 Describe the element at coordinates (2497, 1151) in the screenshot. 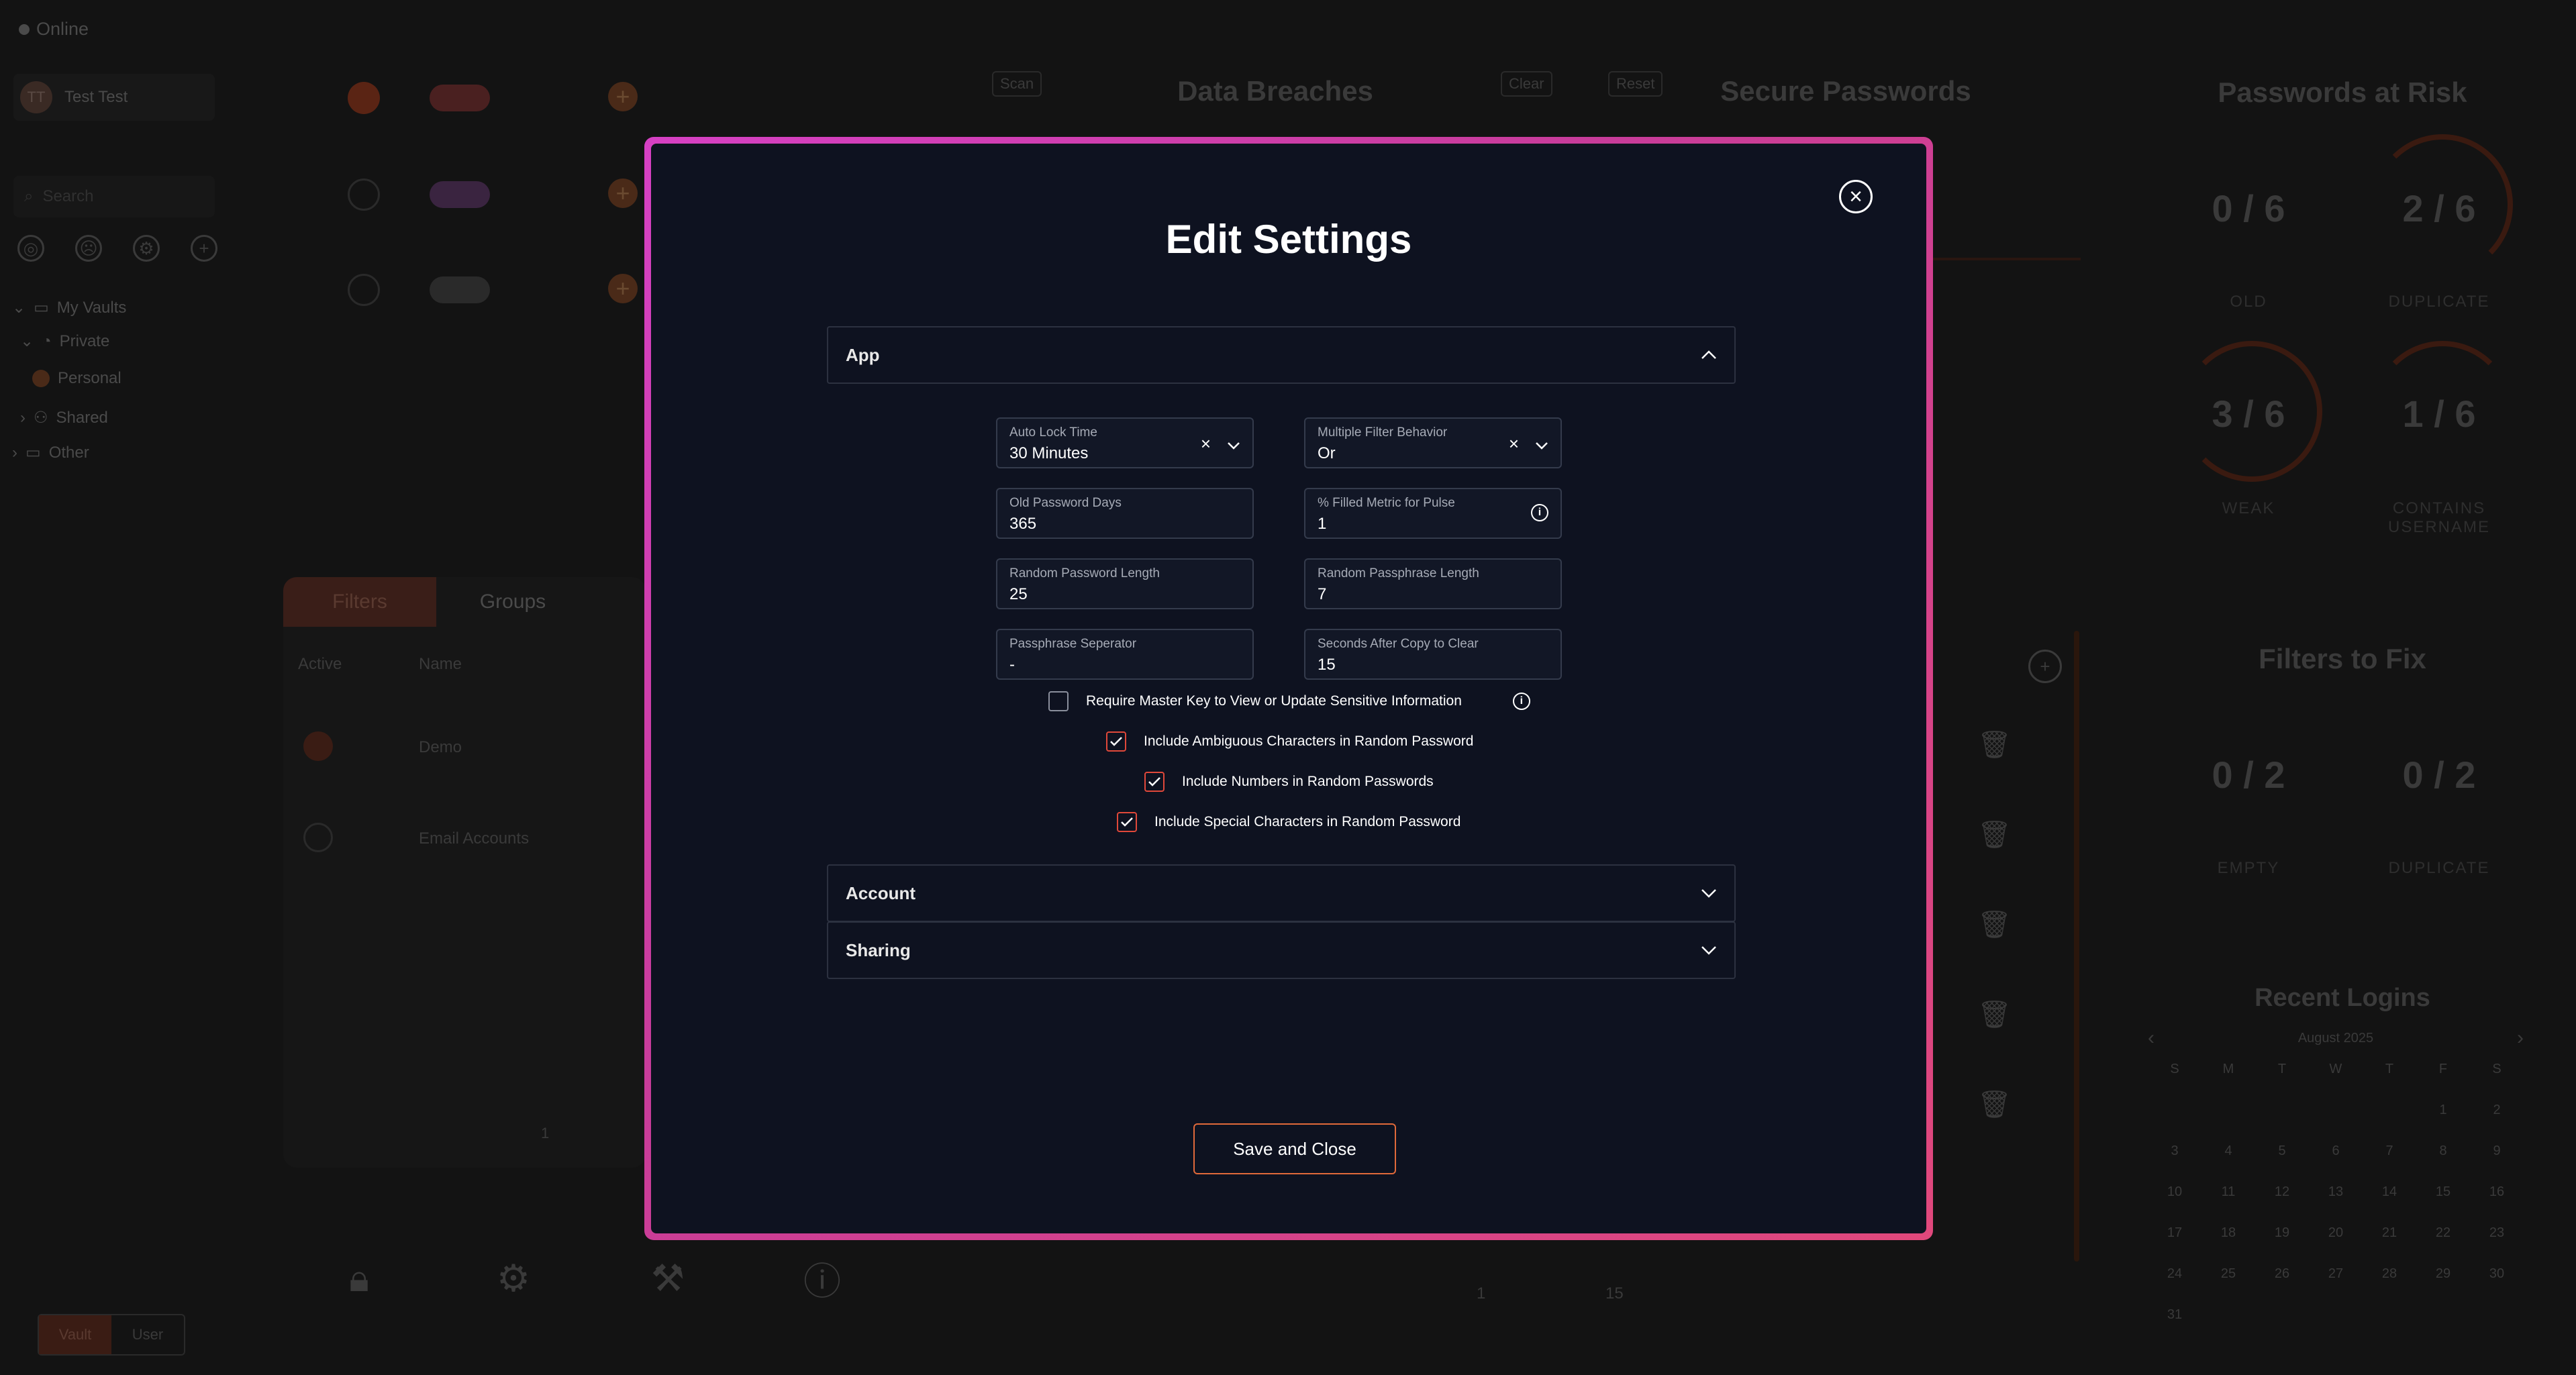

I see `calendar-day: 9` at that location.